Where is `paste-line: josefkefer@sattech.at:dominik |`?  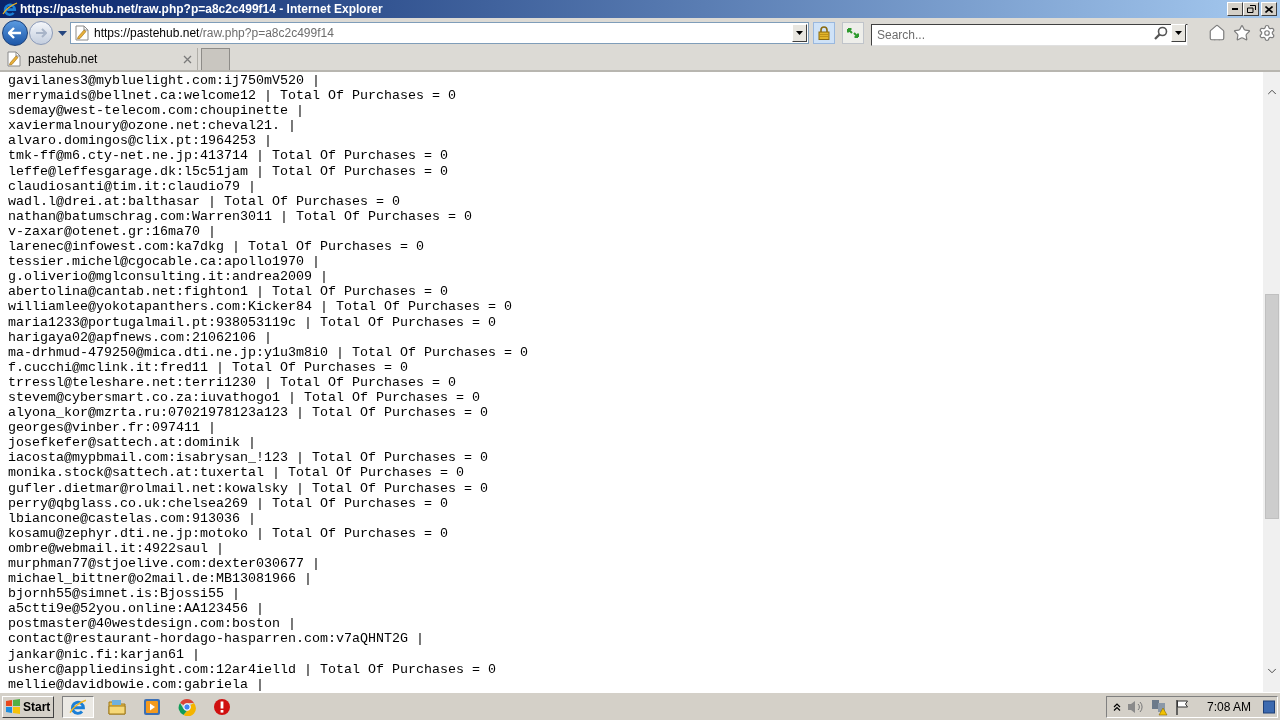 paste-line: josefkefer@sattech.at:dominik | is located at coordinates (132, 443).